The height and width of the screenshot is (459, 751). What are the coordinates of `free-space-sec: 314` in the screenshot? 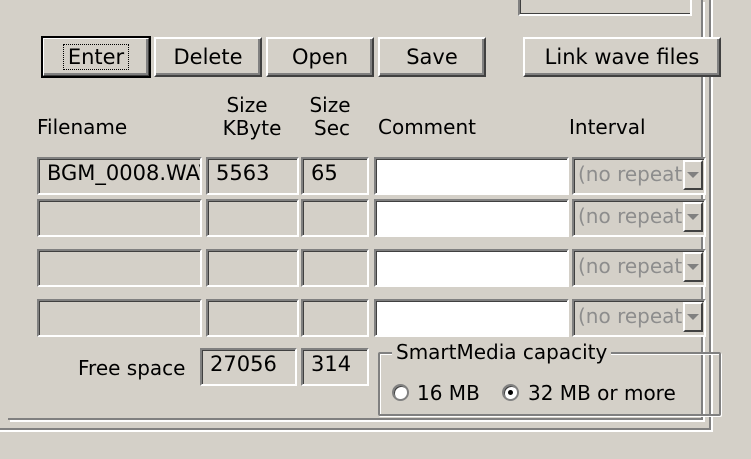 It's located at (335, 367).